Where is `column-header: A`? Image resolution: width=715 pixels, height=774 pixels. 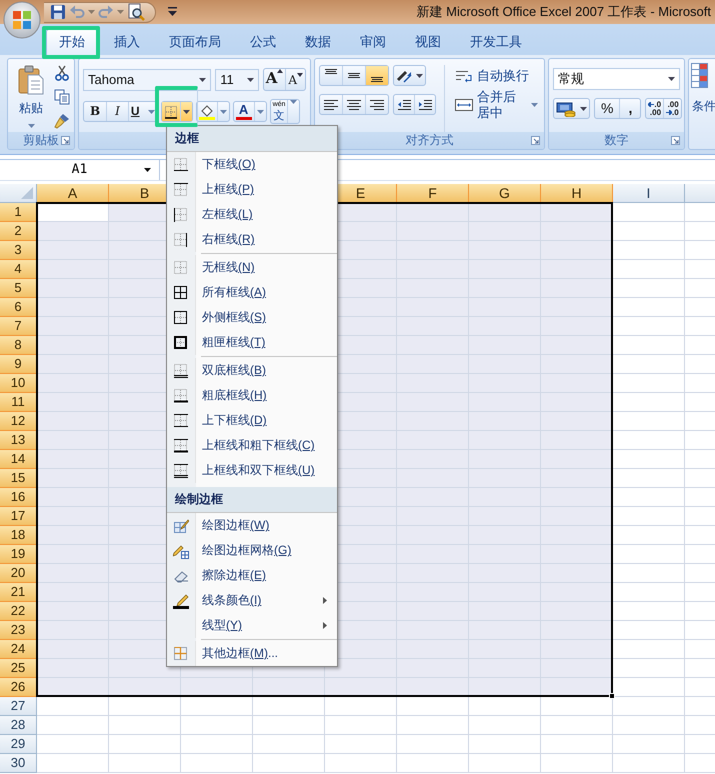
column-header: A is located at coordinates (73, 193).